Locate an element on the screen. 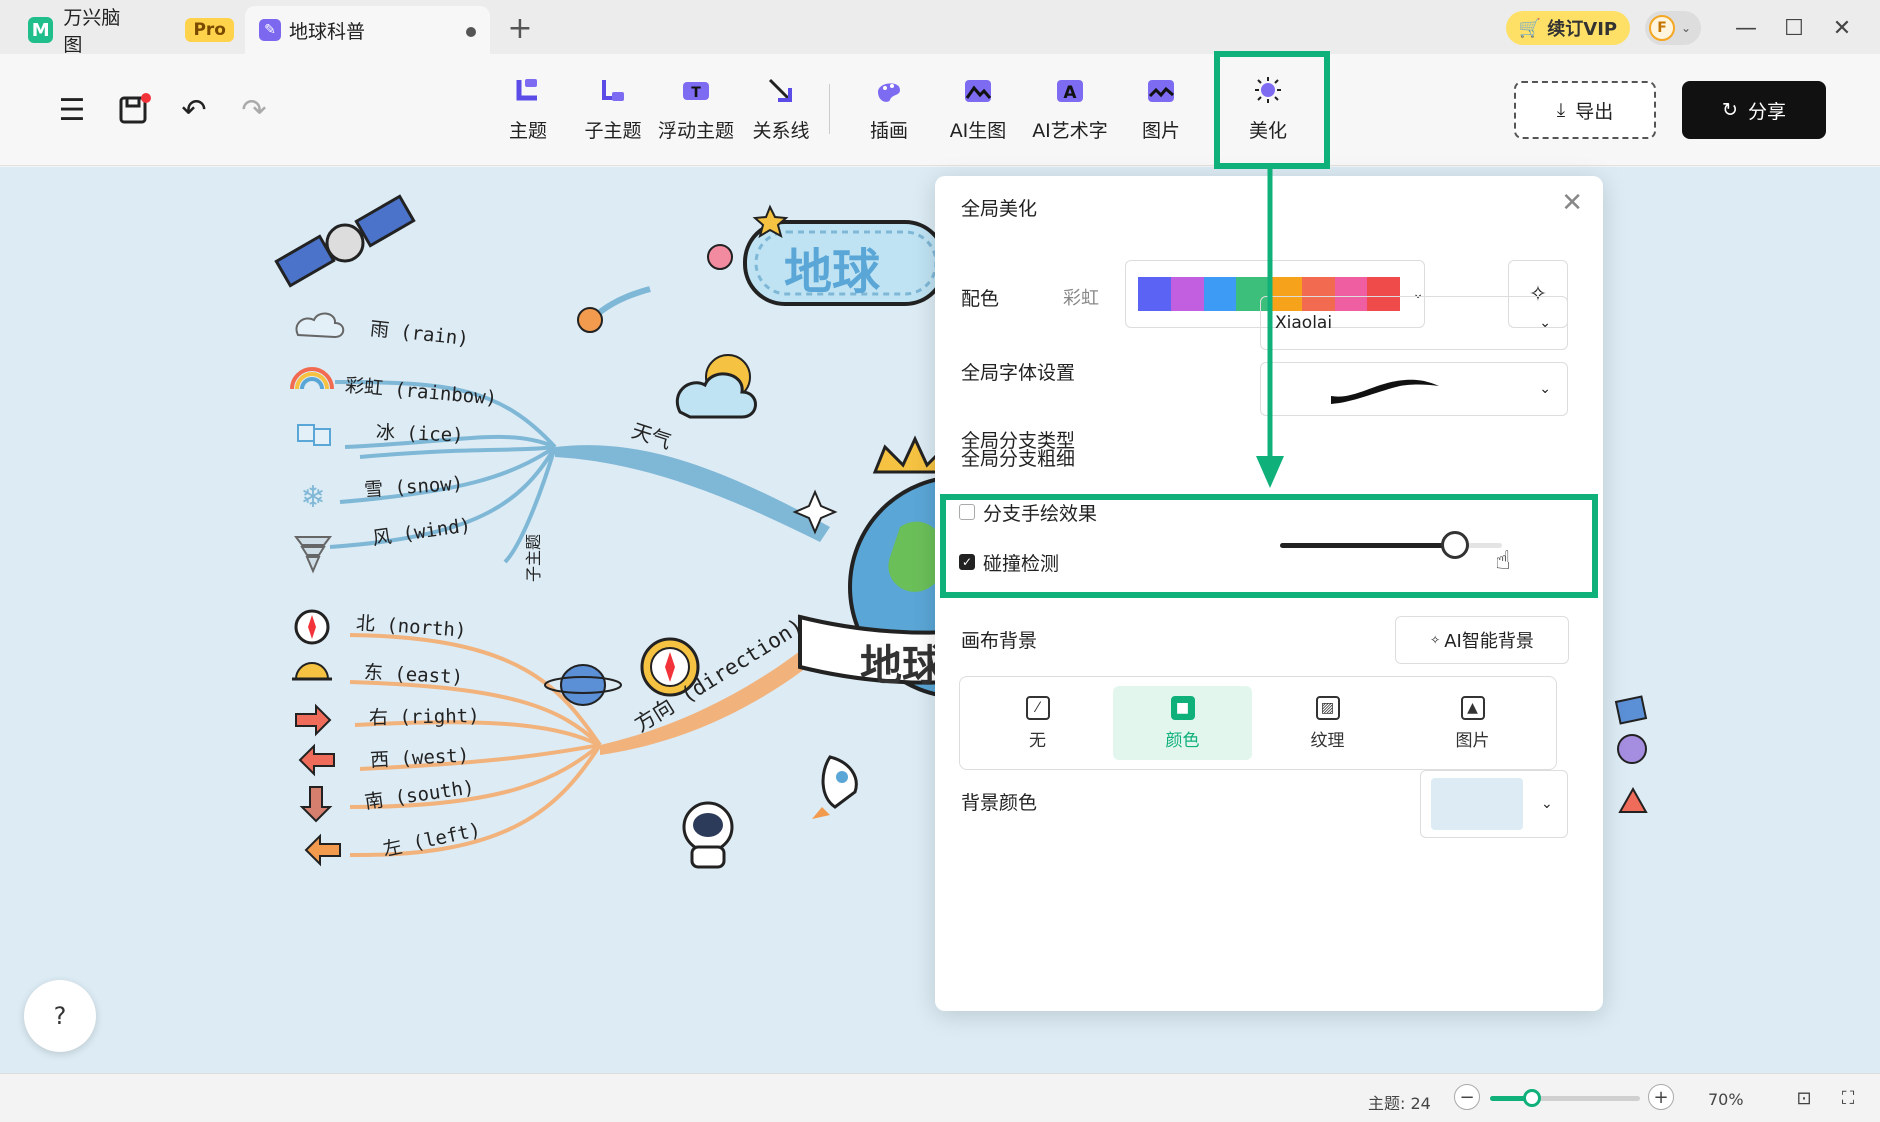 The width and height of the screenshot is (1880, 1122). cart-icon: 🛒 is located at coordinates (1530, 28).